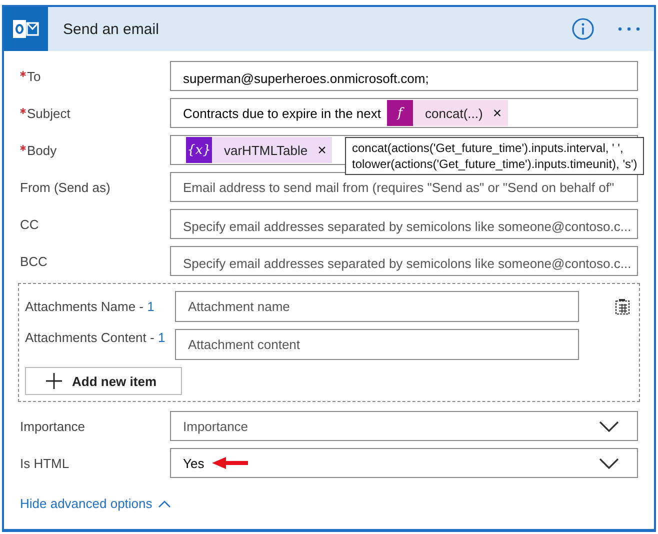 The height and width of the screenshot is (534, 658). What do you see at coordinates (34, 76) in the screenshot?
I see `field-label: To` at bounding box center [34, 76].